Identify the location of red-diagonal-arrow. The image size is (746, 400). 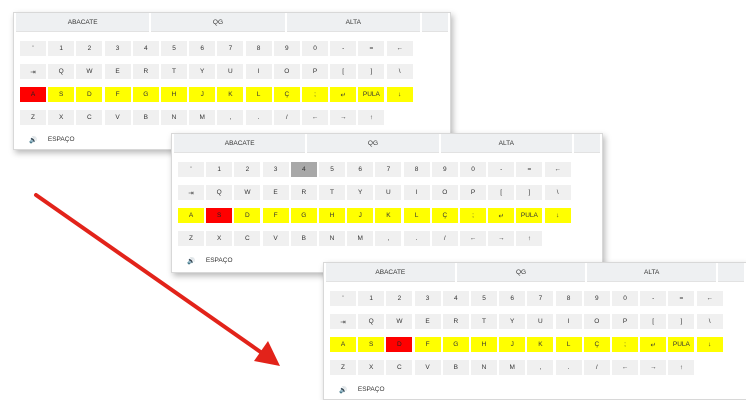
(157, 279).